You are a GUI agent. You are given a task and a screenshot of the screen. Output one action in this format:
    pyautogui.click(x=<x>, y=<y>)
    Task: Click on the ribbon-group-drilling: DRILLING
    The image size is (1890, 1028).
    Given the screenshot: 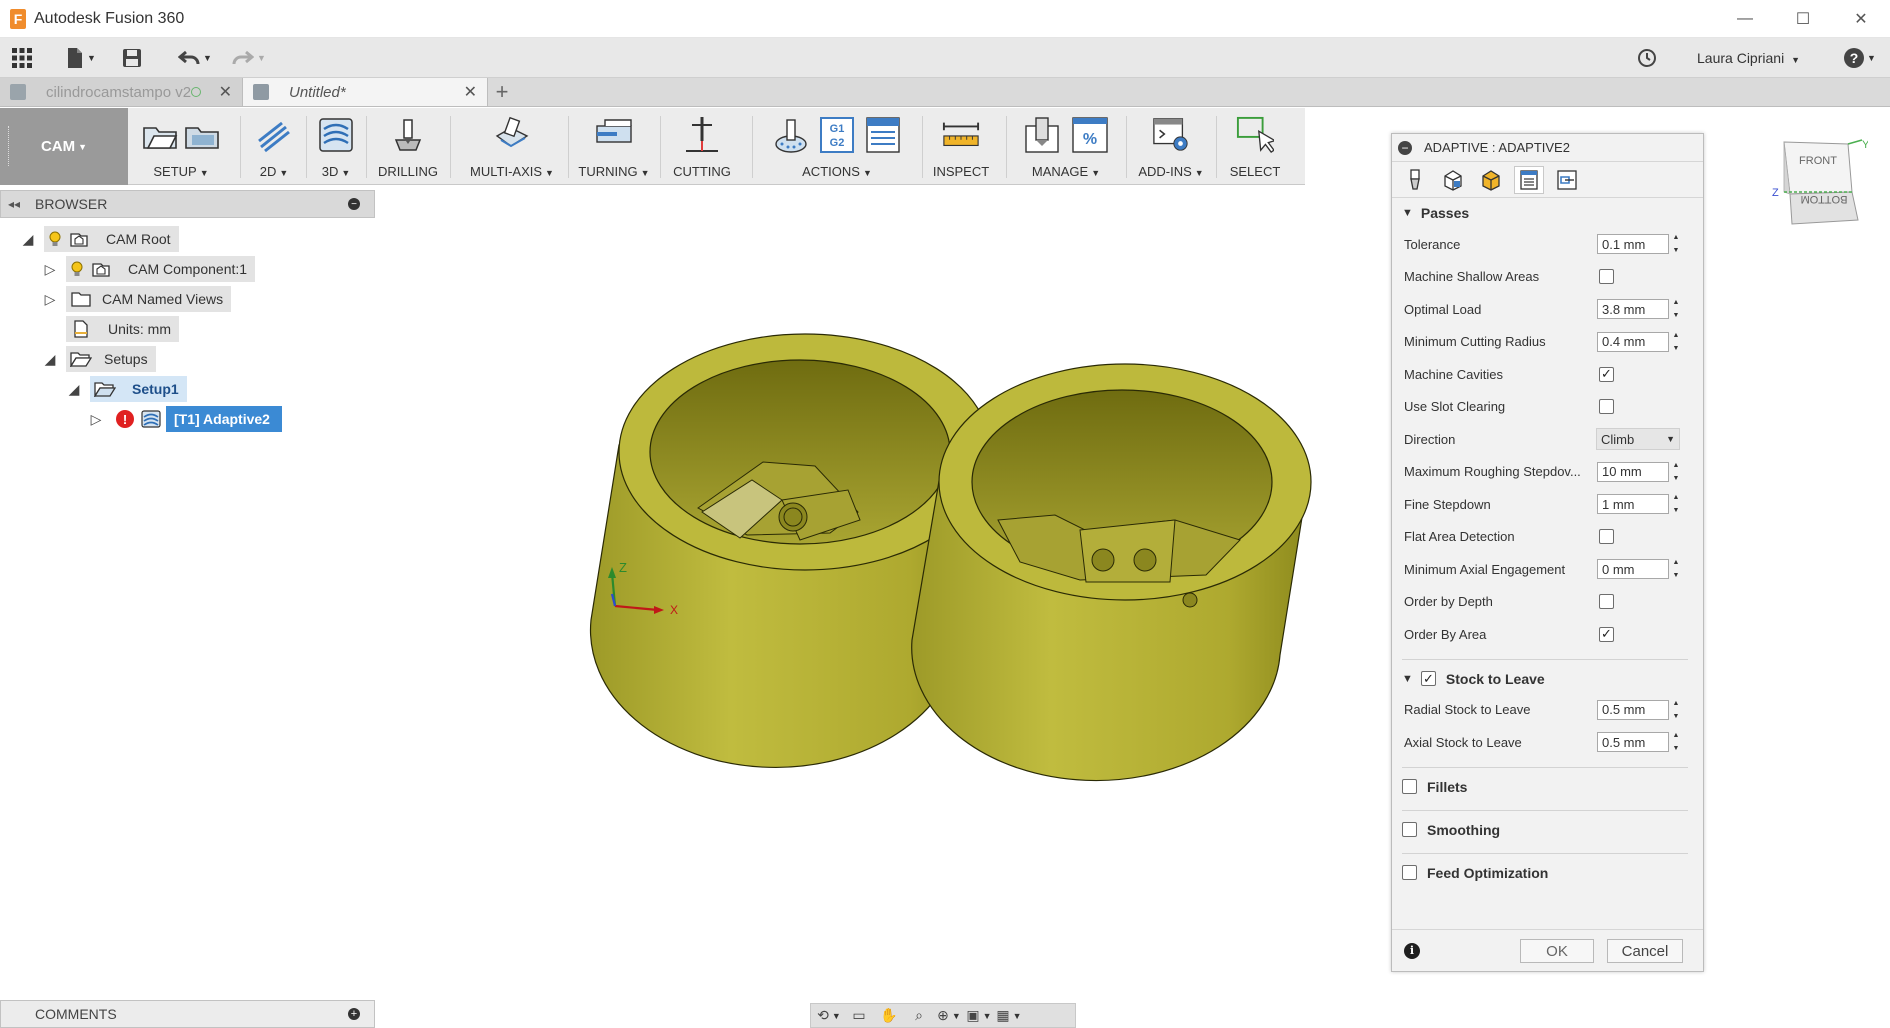 What is the action you would take?
    pyautogui.click(x=408, y=146)
    